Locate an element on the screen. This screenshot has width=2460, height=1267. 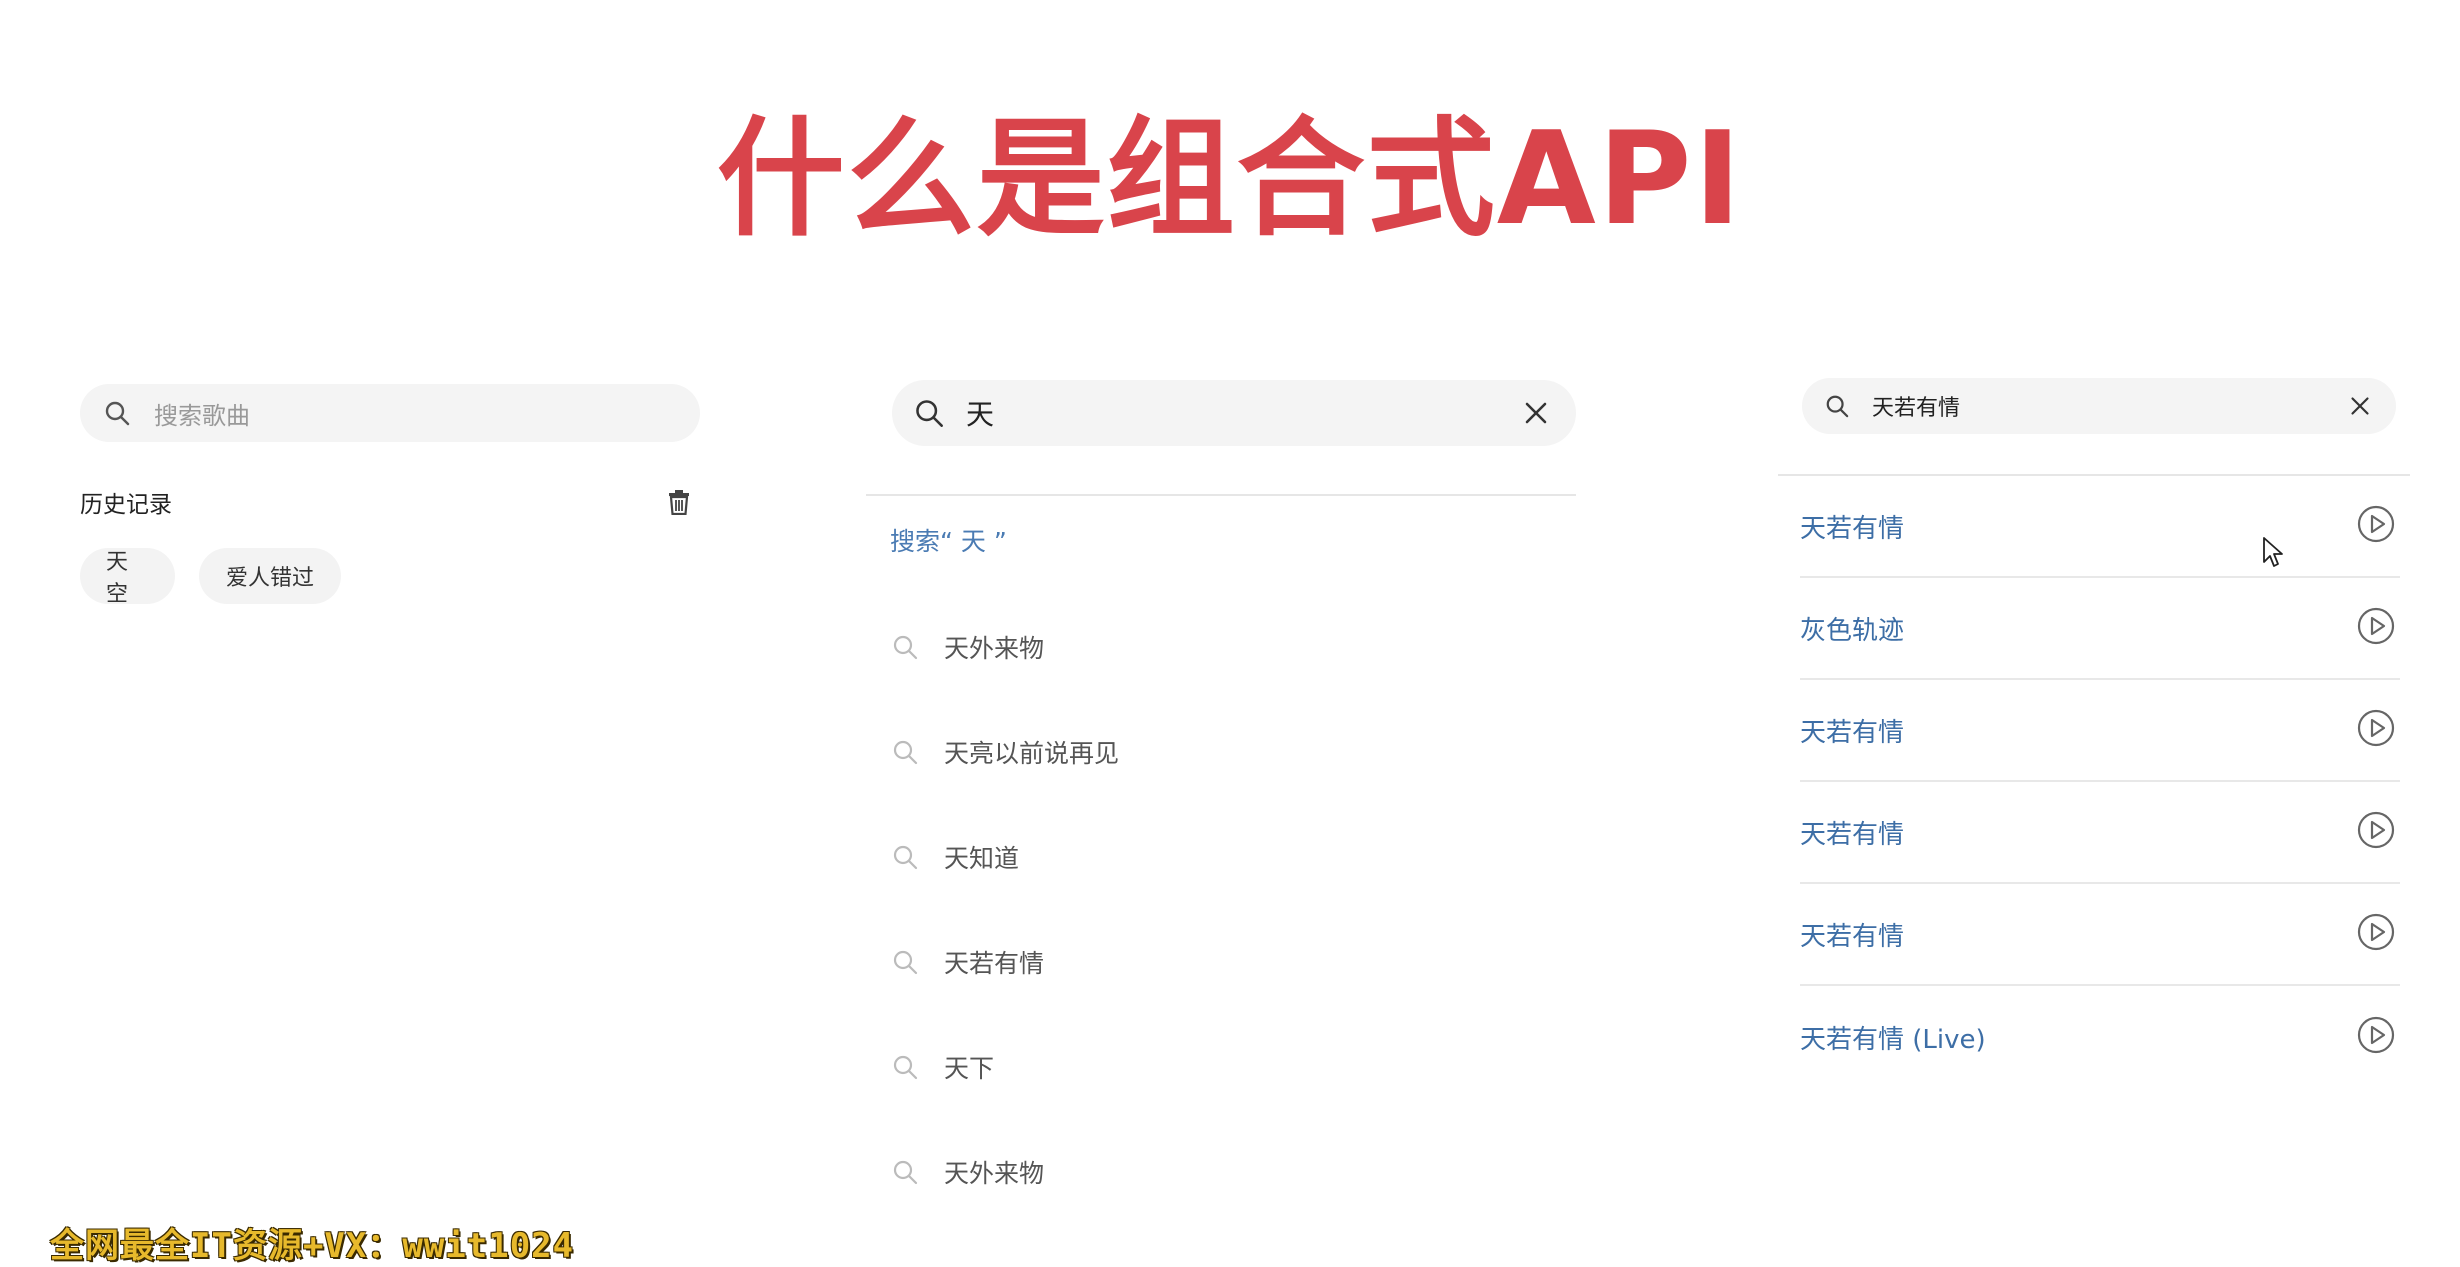
suggestion-item: 天若有情 is located at coordinates (967, 962).